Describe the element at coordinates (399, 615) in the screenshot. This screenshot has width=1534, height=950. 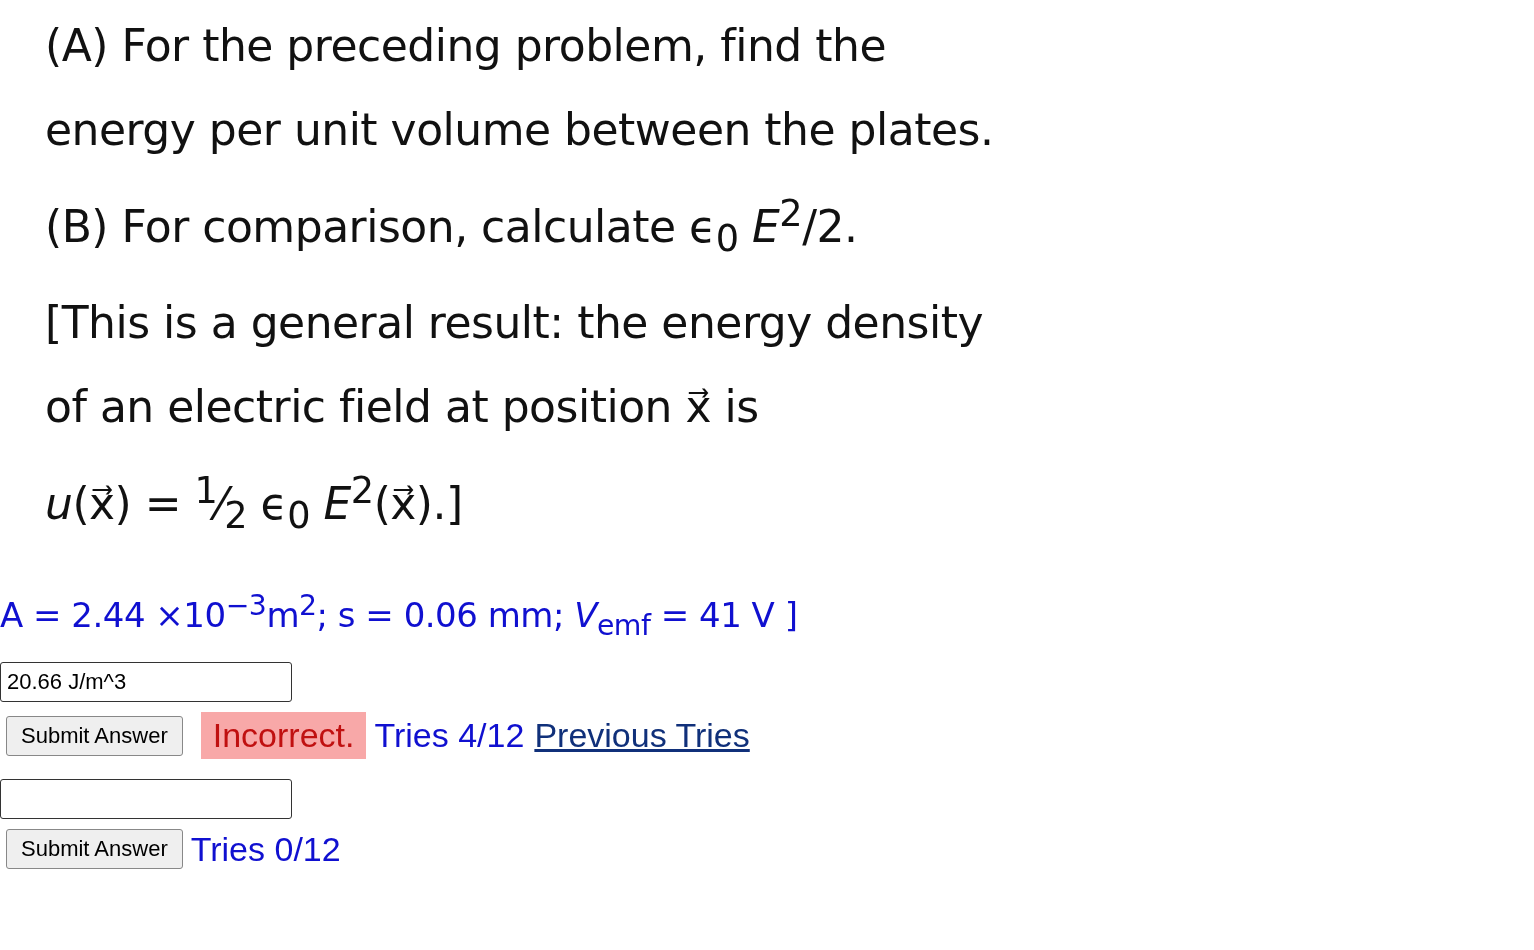
I see `given-values: A = 2.44 ×10$^{−3}$m$^{2}$; s = 0.06 mm; V$_{emf}$ = 41 V ]` at that location.